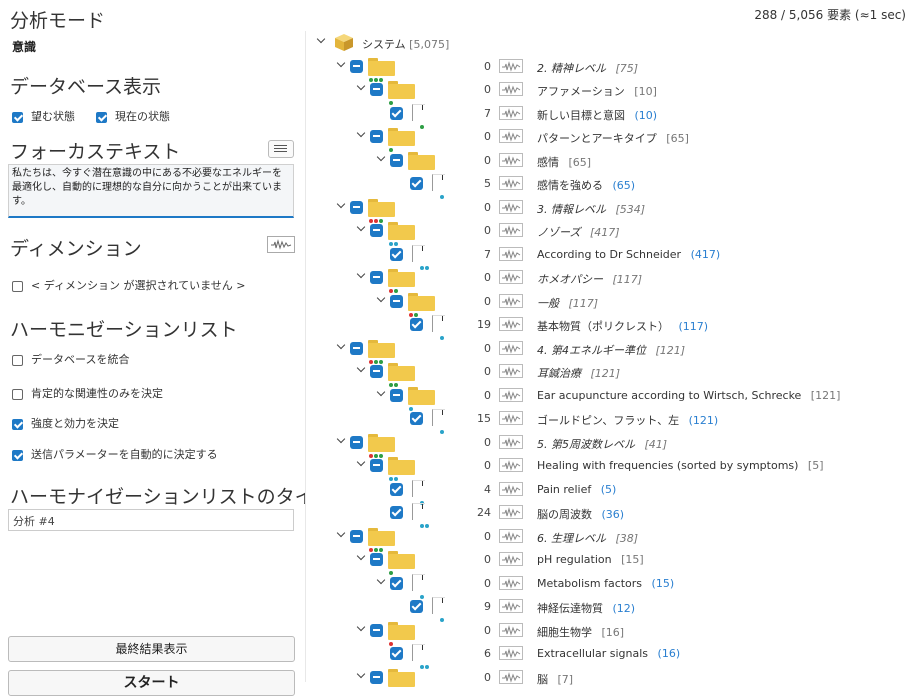 The image size is (912, 696). Describe the element at coordinates (129, 285) in the screenshot. I see `dimension-option: < ディメンション が選択されていません >` at that location.